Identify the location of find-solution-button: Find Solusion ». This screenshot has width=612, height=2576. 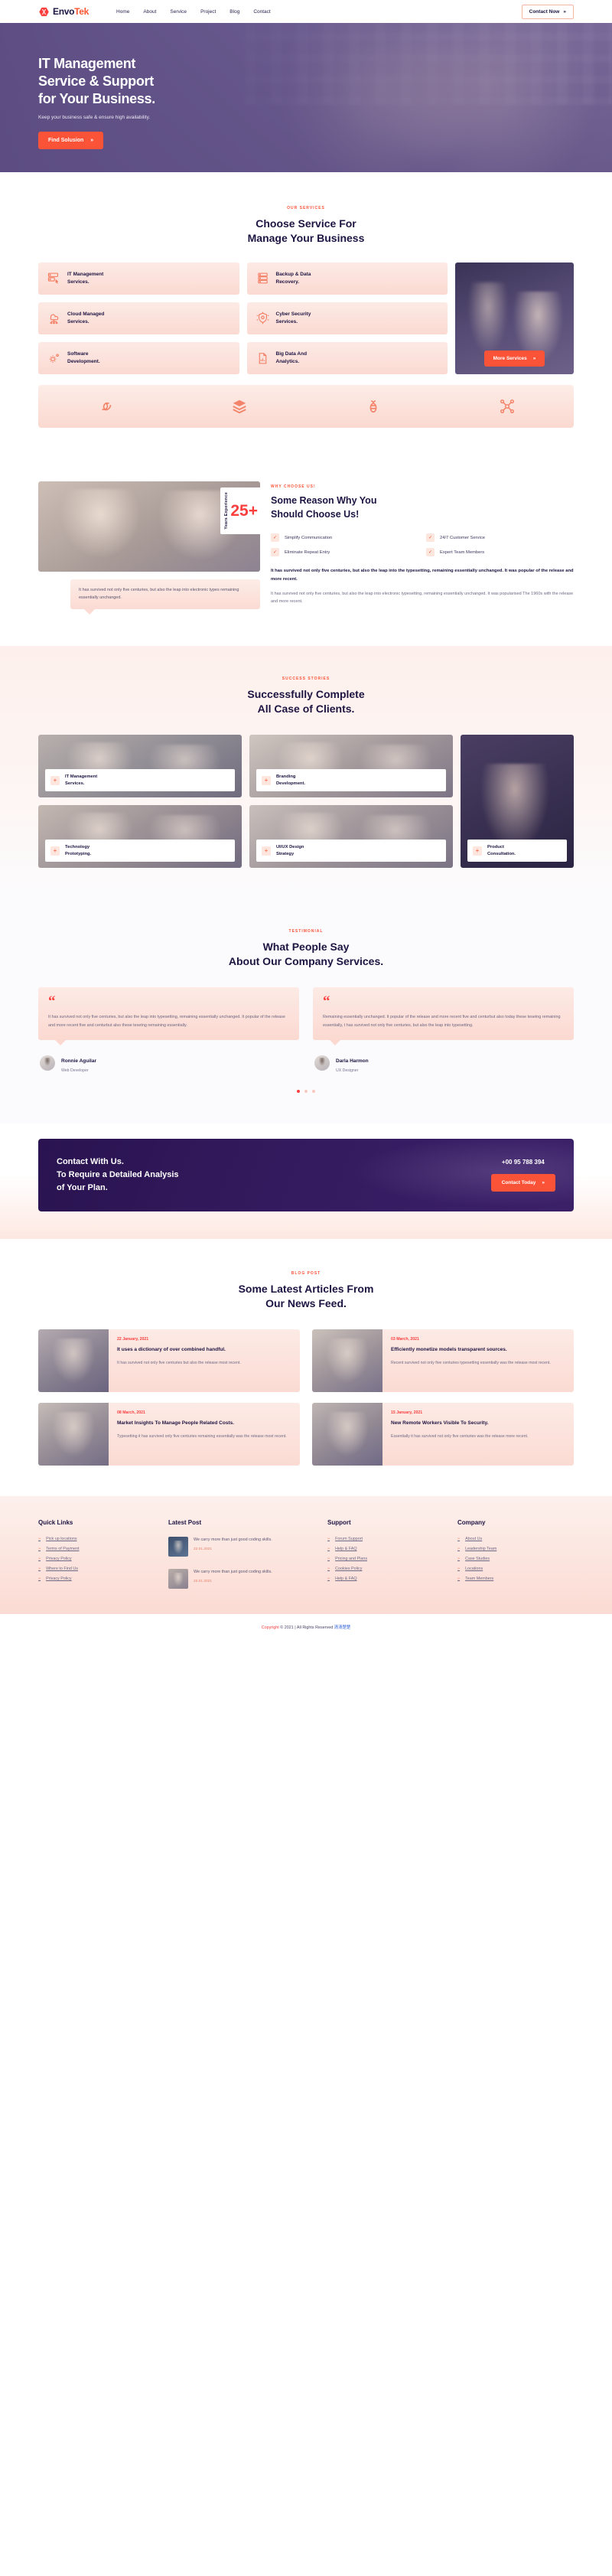
(71, 141).